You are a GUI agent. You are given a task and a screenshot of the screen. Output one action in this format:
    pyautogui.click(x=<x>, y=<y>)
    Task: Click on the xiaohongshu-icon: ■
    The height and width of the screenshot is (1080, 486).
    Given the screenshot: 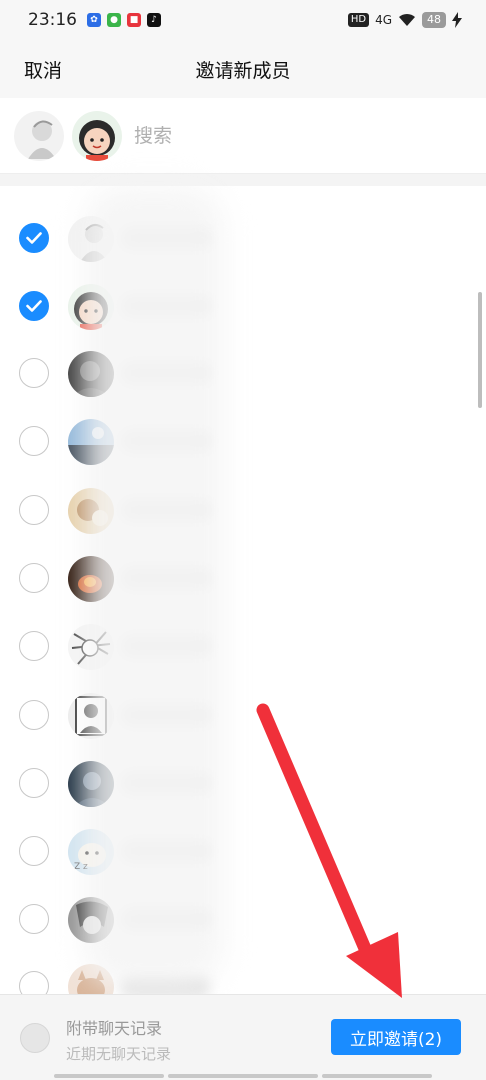 What is the action you would take?
    pyautogui.click(x=134, y=20)
    